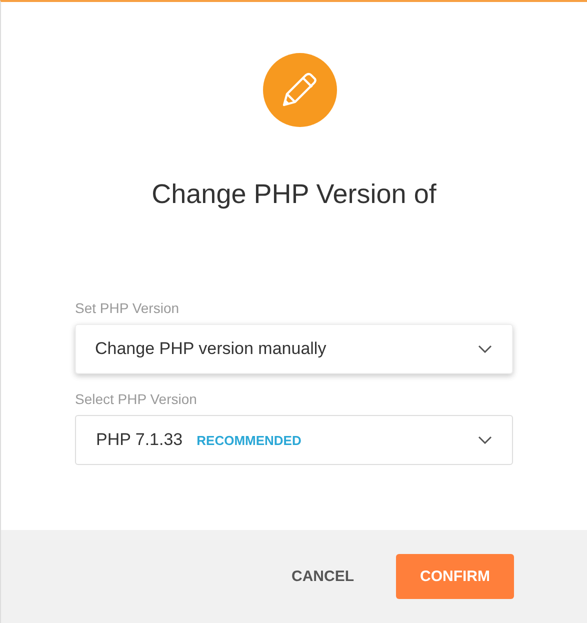  What do you see at coordinates (127, 308) in the screenshot?
I see `field-label: Set PHP Version` at bounding box center [127, 308].